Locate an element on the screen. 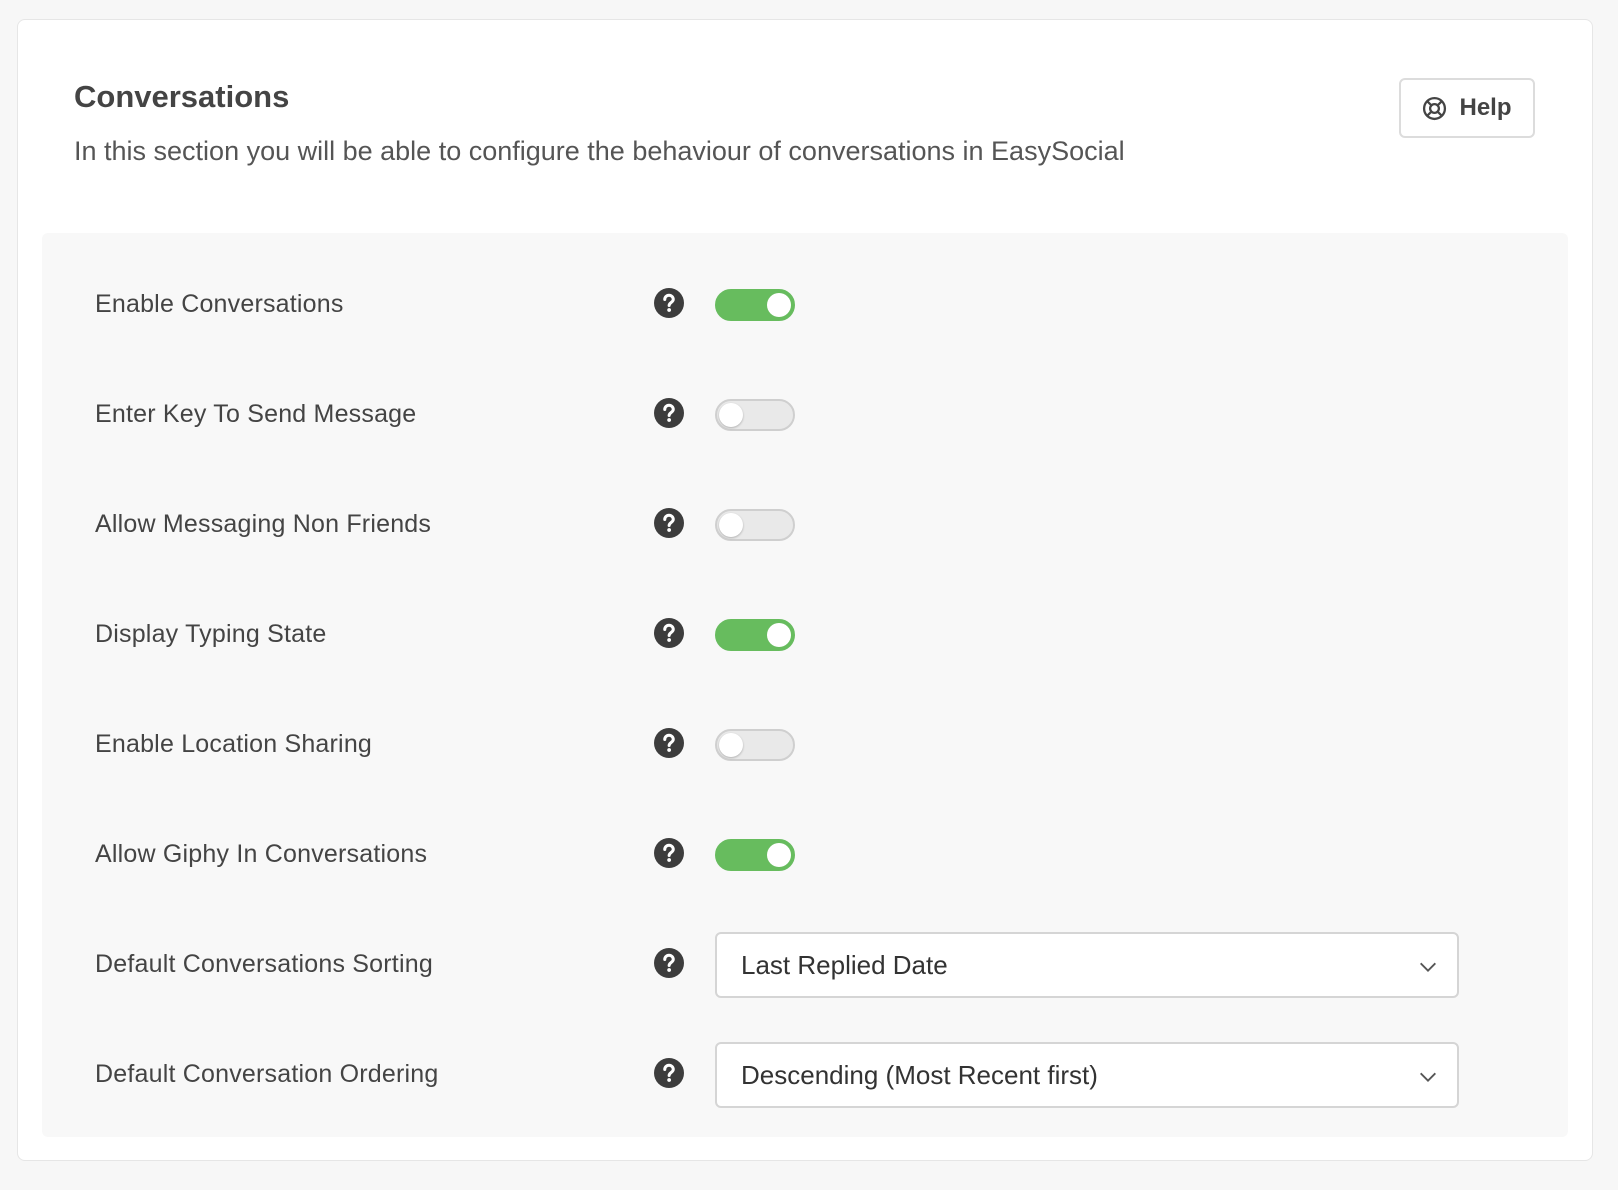 Image resolution: width=1618 pixels, height=1190 pixels. select-value: Last Replied Date is located at coordinates (844, 964).